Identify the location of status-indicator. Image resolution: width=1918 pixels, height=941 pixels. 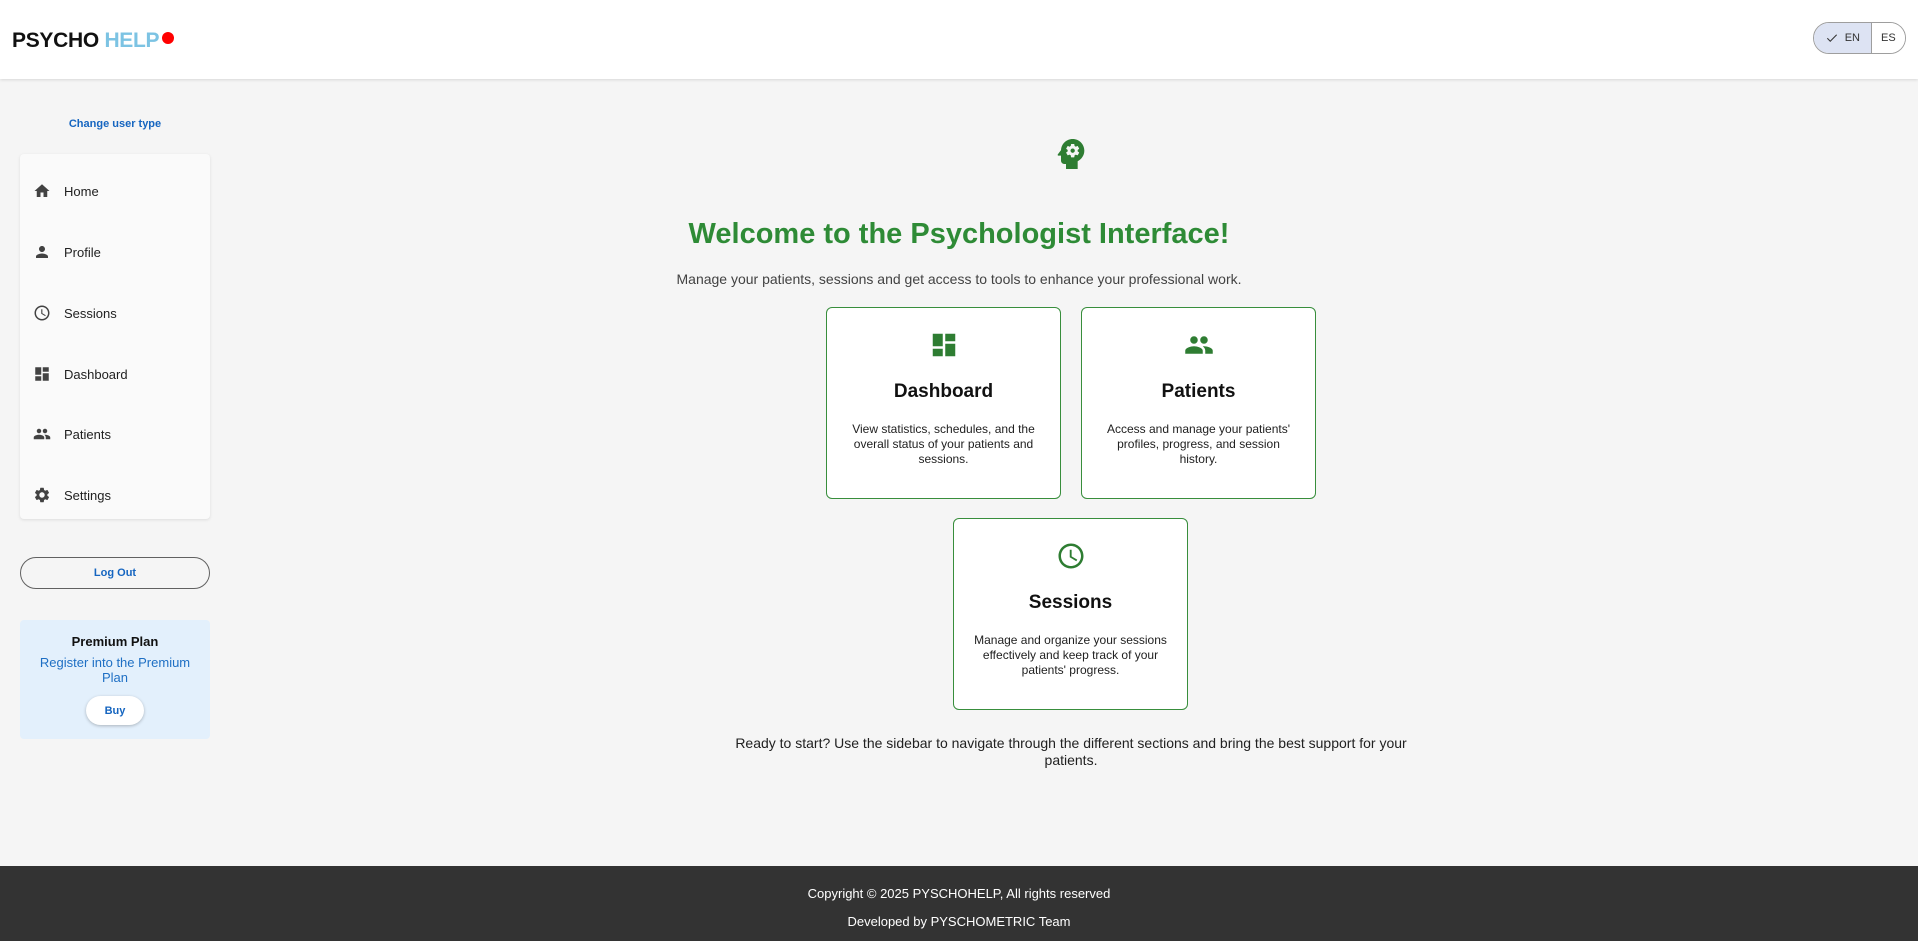
(168, 38).